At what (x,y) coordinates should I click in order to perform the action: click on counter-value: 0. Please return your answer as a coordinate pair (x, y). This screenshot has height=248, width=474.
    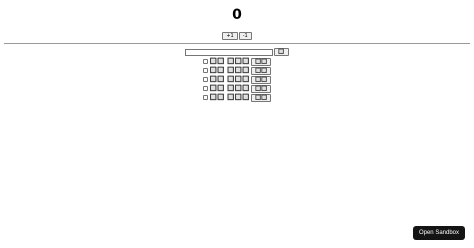
    Looking at the image, I should click on (237, 15).